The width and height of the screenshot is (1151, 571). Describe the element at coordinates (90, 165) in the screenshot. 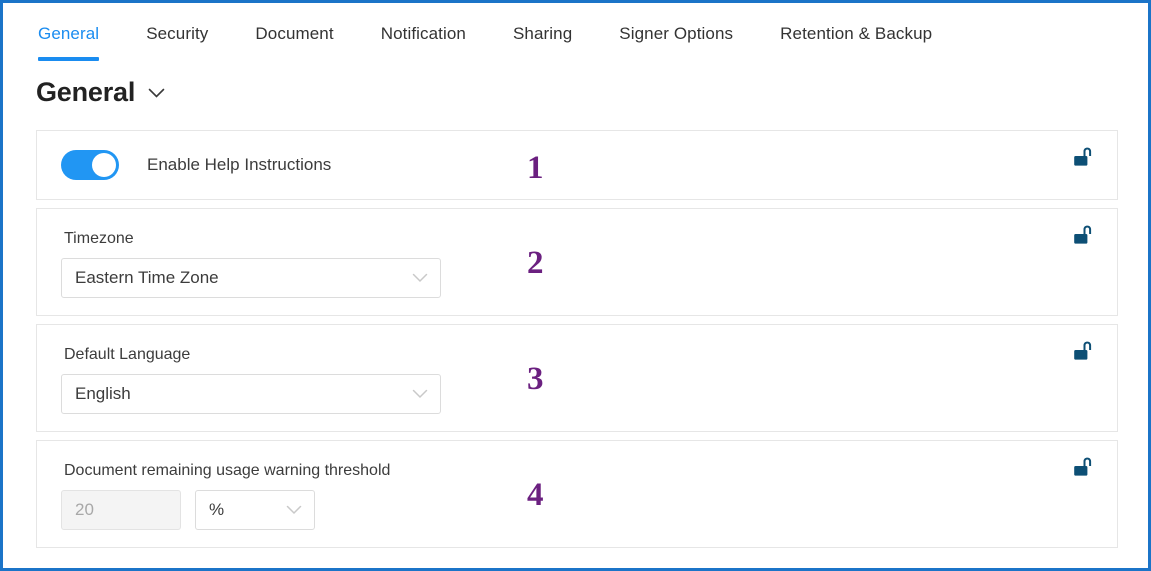

I see `enable-help-instructions-toggle` at that location.